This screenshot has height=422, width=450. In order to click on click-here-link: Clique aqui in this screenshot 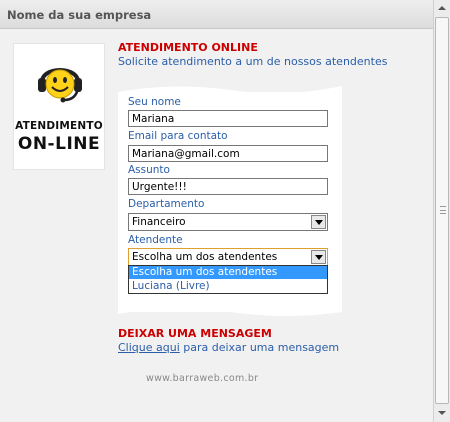, I will do `click(149, 347)`.